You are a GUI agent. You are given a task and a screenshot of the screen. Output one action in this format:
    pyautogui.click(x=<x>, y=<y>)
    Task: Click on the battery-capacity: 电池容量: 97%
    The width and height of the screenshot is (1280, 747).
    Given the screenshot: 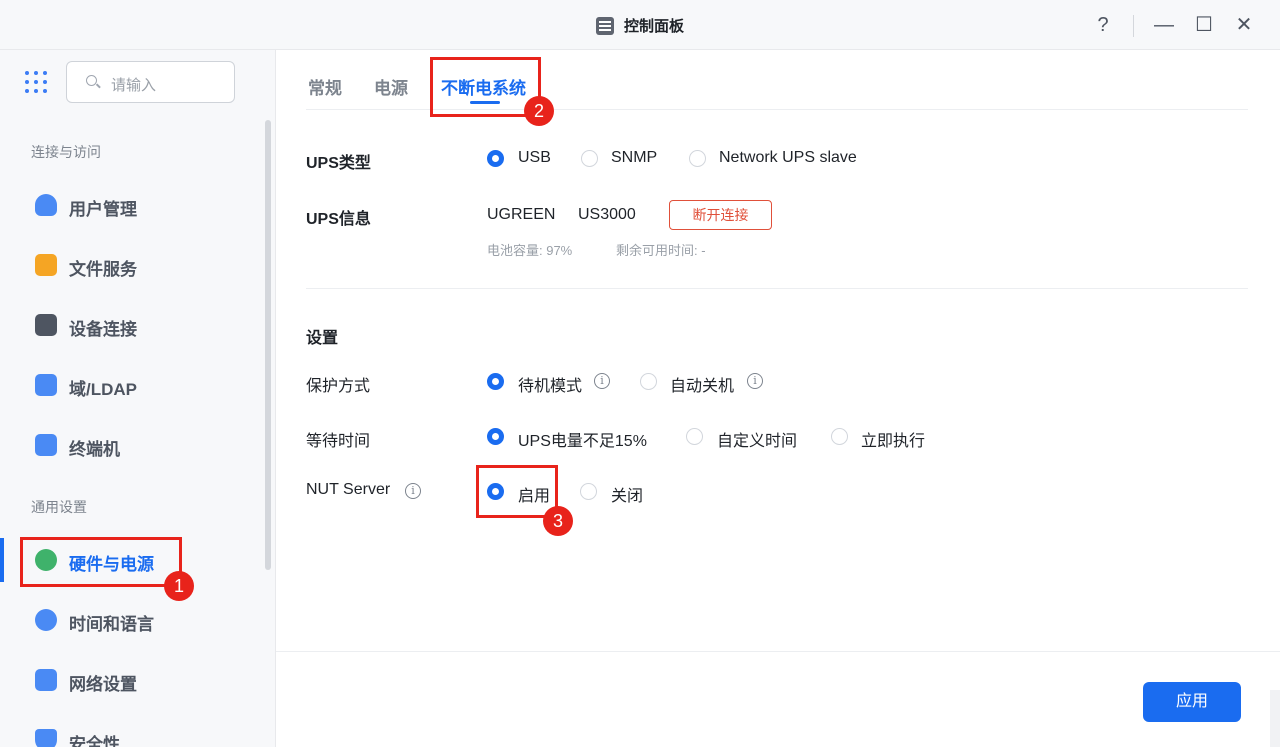 What is the action you would take?
    pyautogui.click(x=530, y=250)
    